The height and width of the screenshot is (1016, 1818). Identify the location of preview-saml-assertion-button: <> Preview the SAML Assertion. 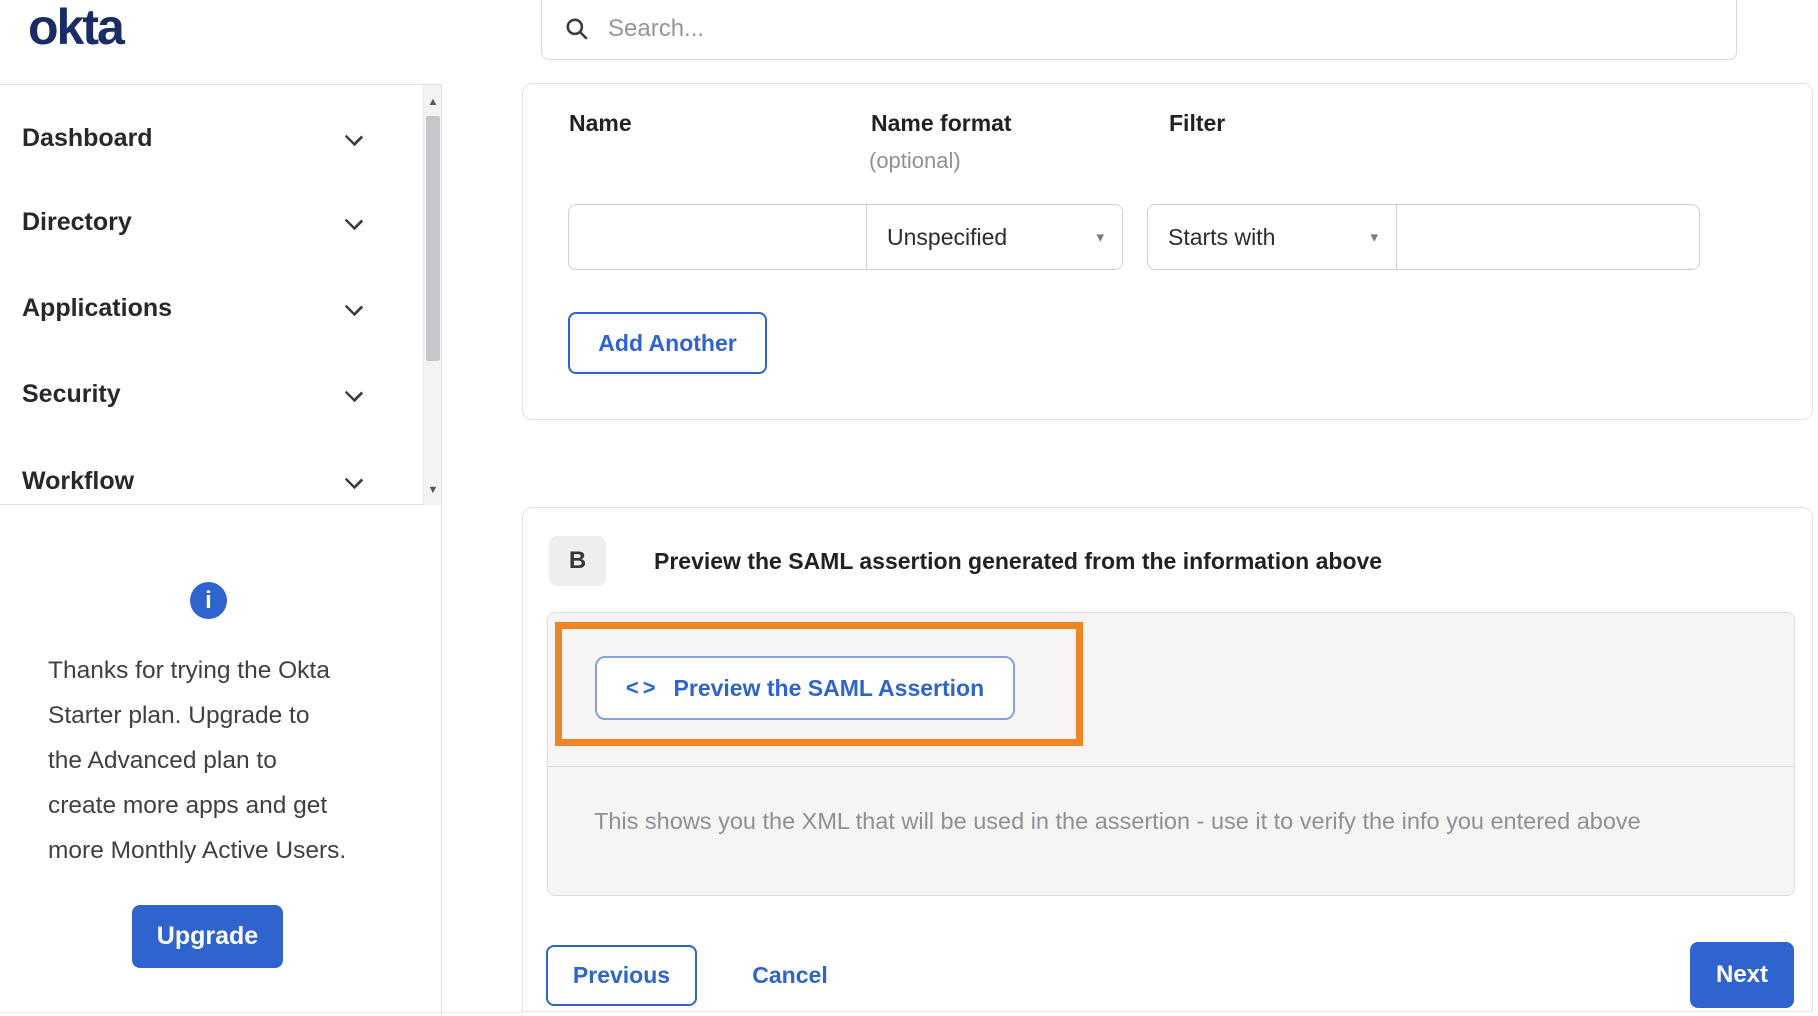
(805, 688).